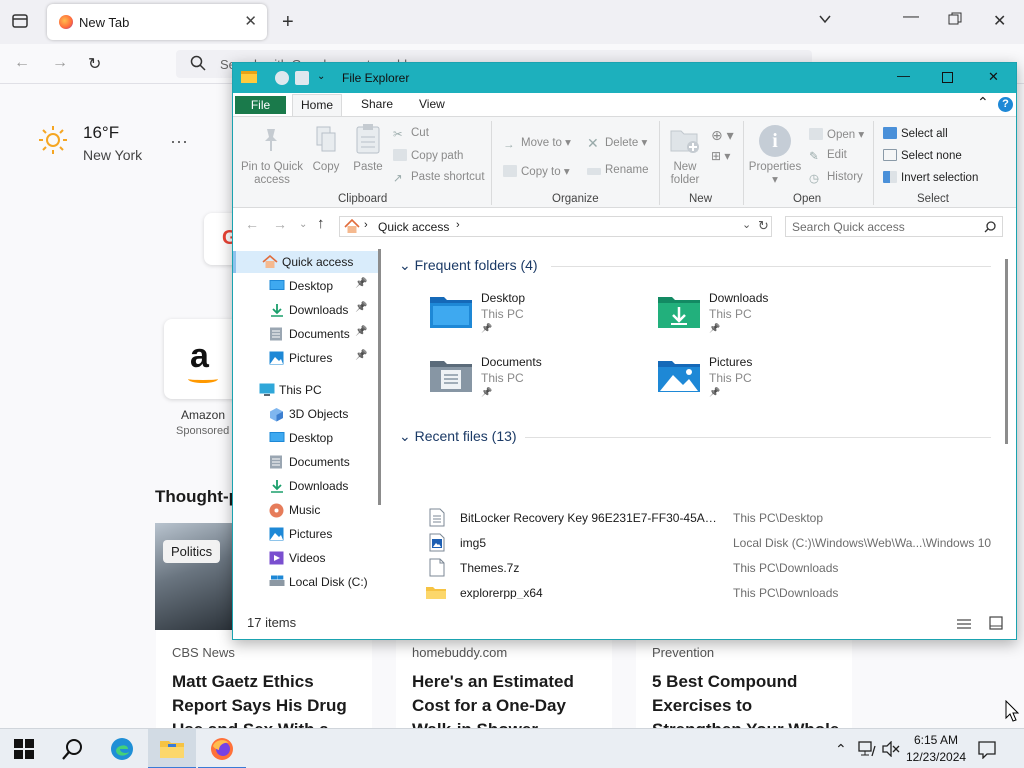 This screenshot has height=768, width=1024. Describe the element at coordinates (250, 21) in the screenshot. I see `tab-close-icon: ✕` at that location.